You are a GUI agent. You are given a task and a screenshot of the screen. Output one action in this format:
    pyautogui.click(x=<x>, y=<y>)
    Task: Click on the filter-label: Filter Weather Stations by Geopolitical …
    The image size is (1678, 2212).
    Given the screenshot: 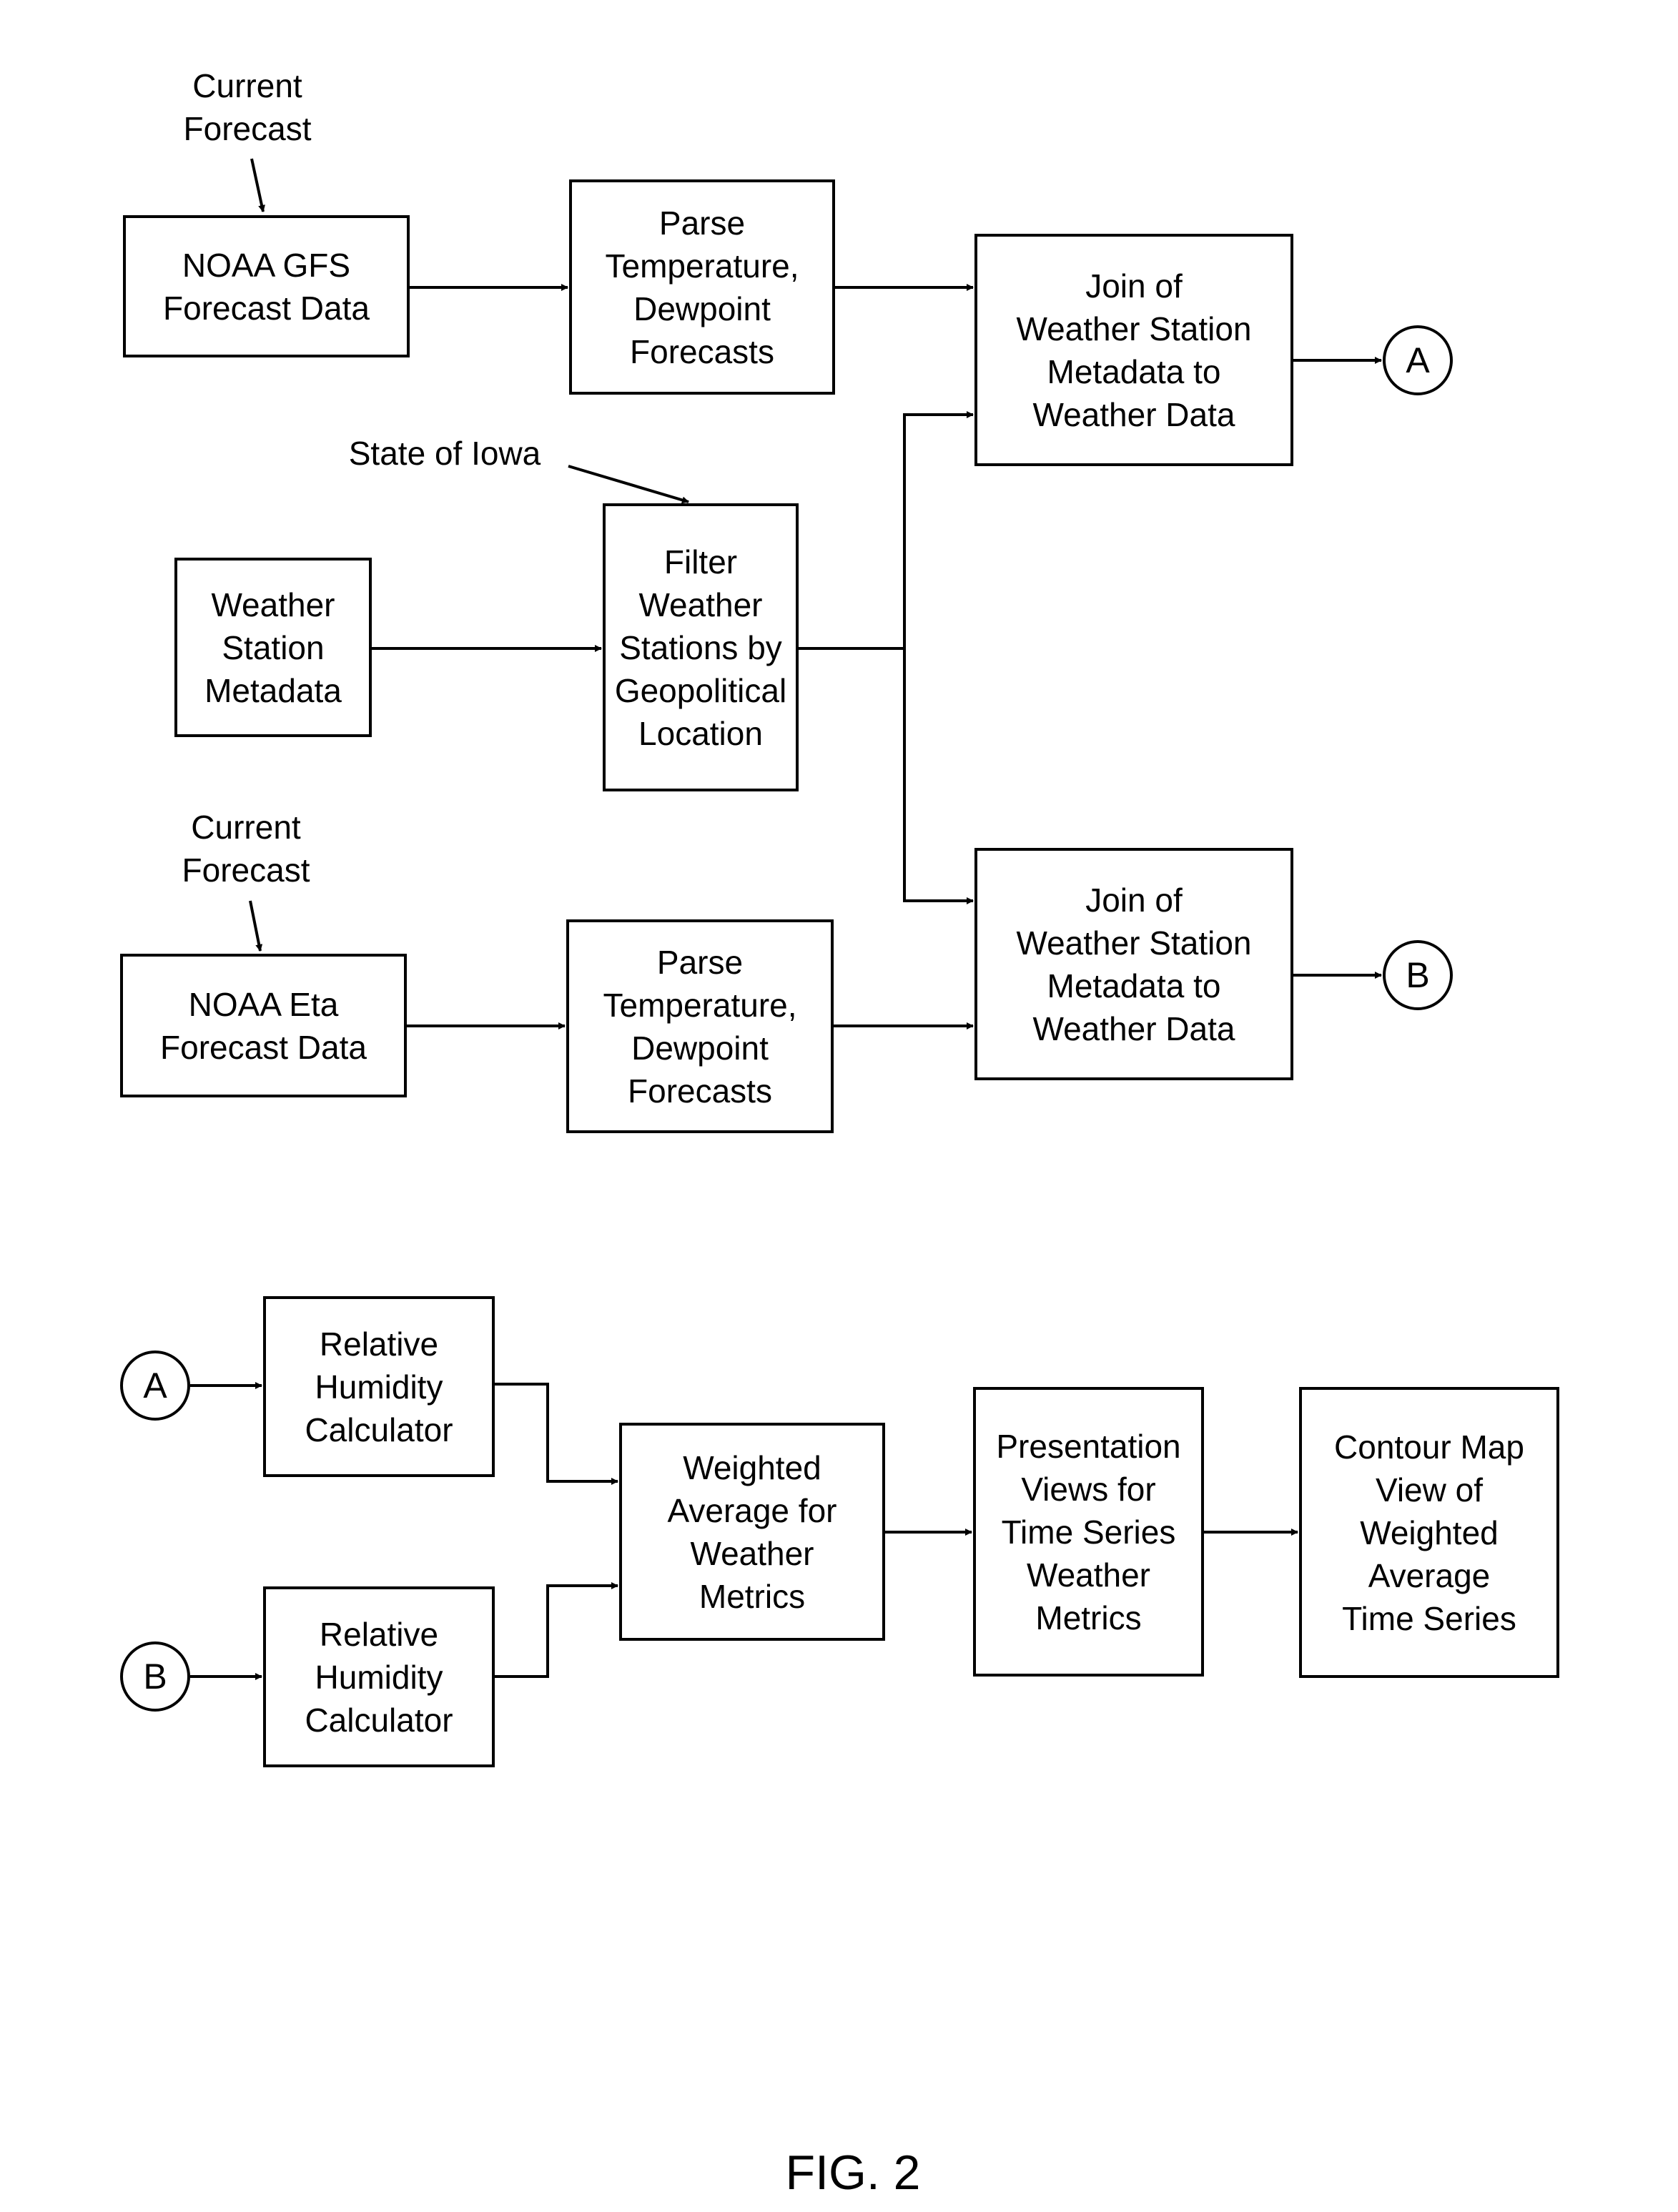 What is the action you would take?
    pyautogui.click(x=700, y=647)
    